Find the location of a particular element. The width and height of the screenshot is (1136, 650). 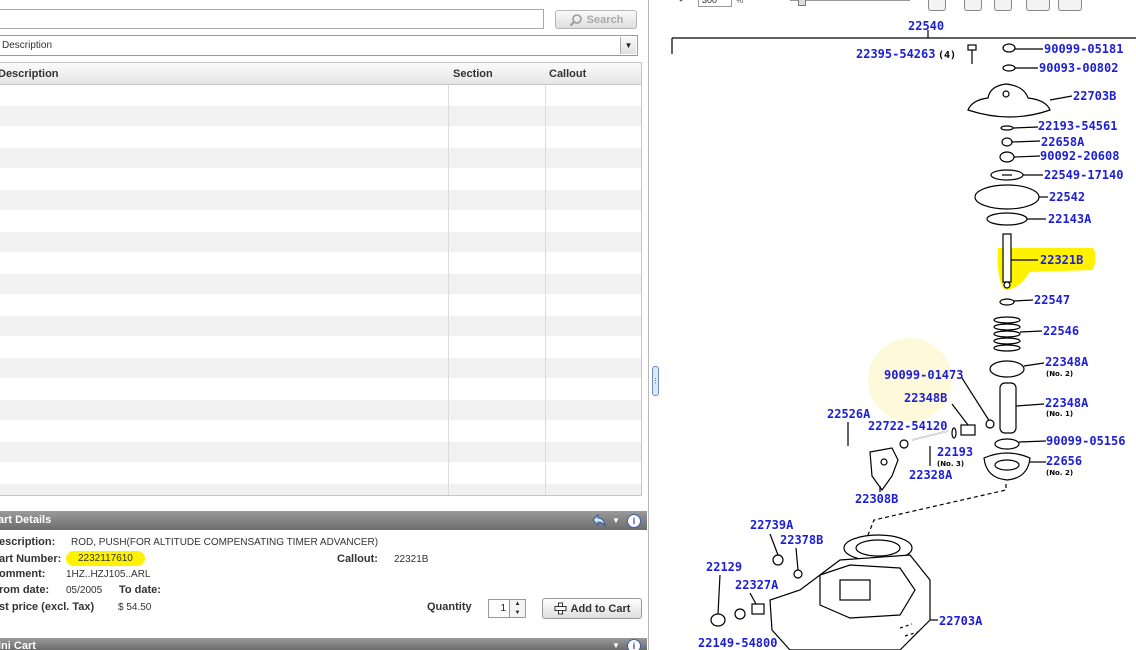

from-date-value: 05/2005 is located at coordinates (84, 590).